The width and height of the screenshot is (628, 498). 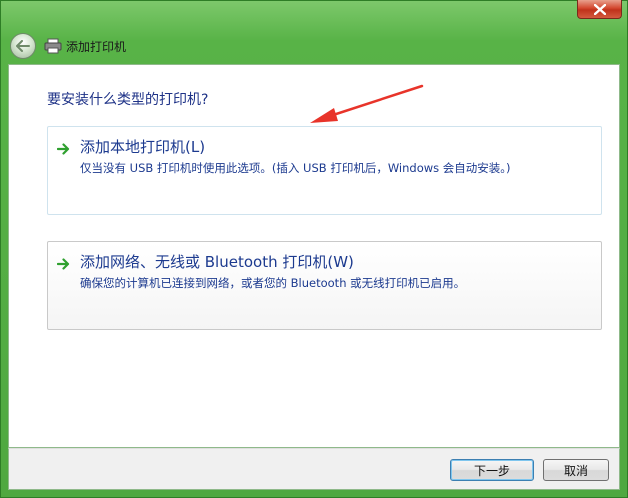 What do you see at coordinates (492, 470) in the screenshot?
I see `next-button: 下一步` at bounding box center [492, 470].